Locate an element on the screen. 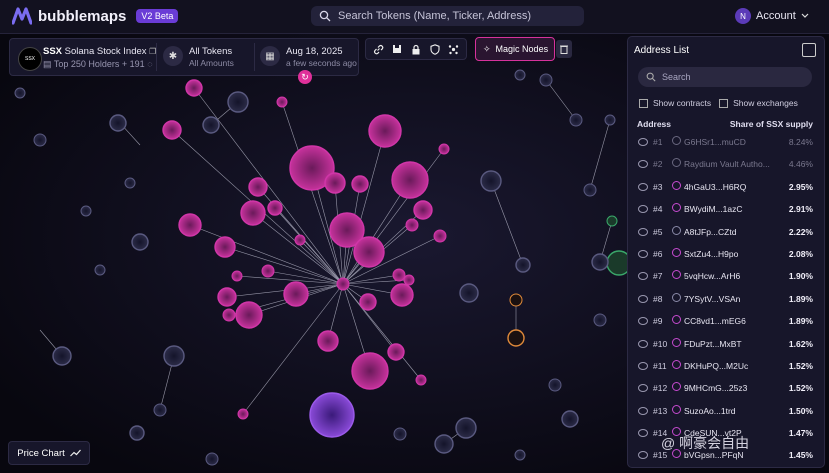 This screenshot has height=473, width=829. network-icon is located at coordinates (454, 49).